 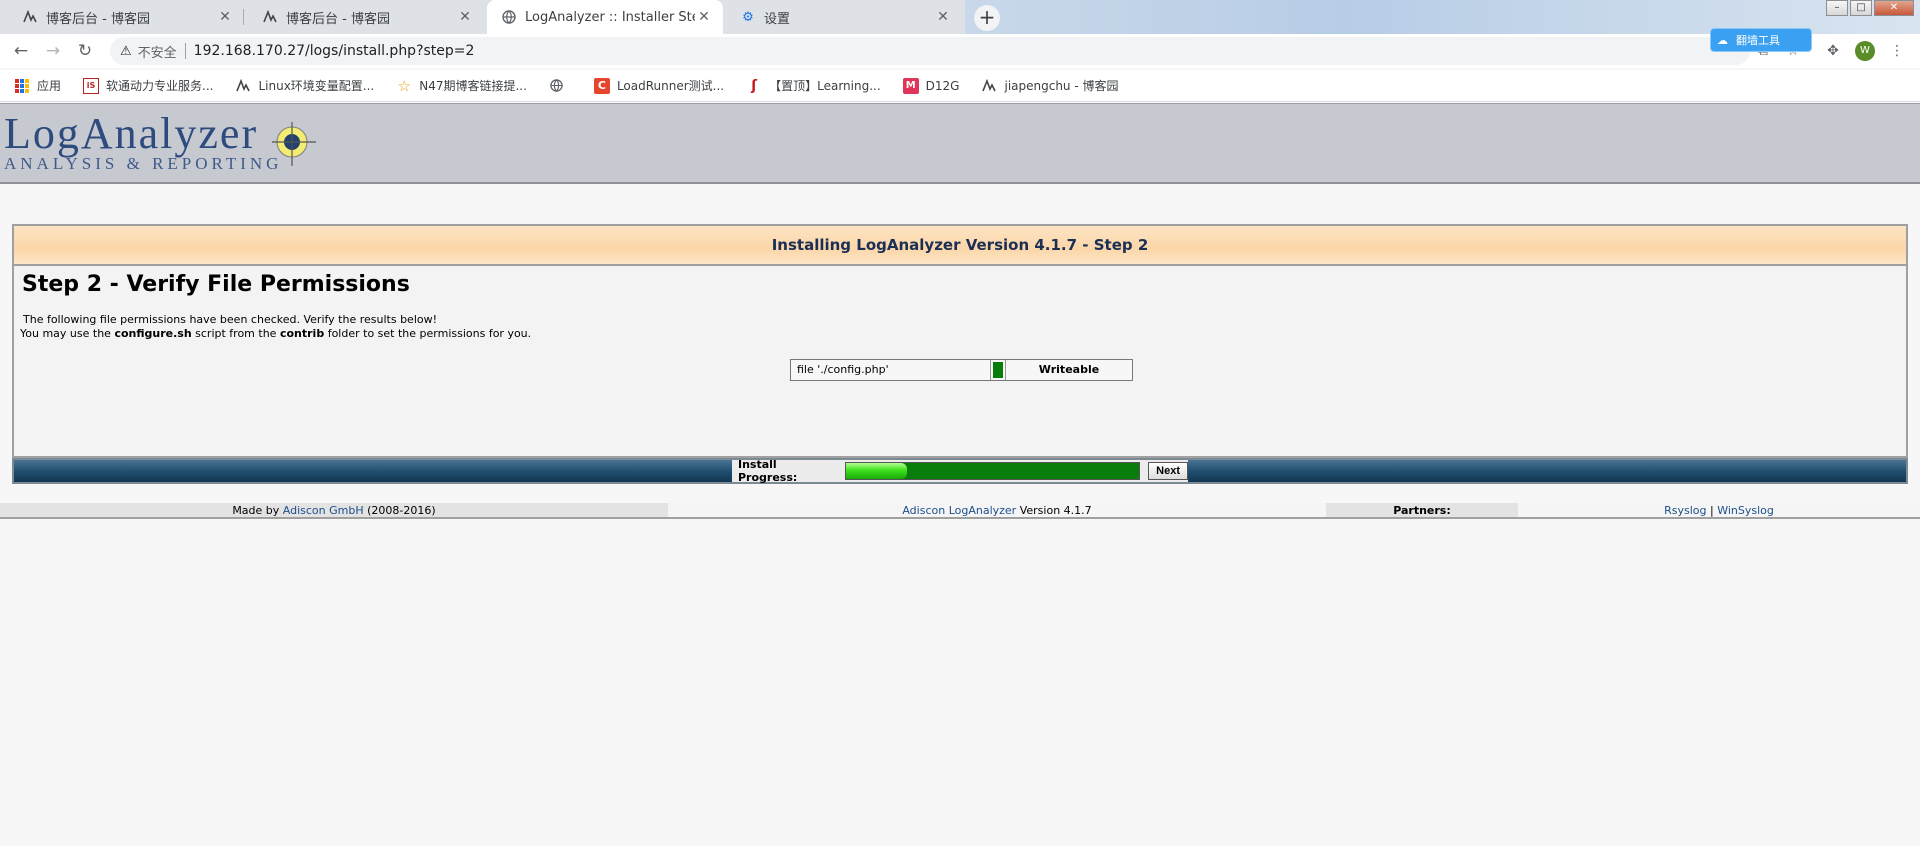 I want to click on next-button: Next, so click(x=1168, y=471).